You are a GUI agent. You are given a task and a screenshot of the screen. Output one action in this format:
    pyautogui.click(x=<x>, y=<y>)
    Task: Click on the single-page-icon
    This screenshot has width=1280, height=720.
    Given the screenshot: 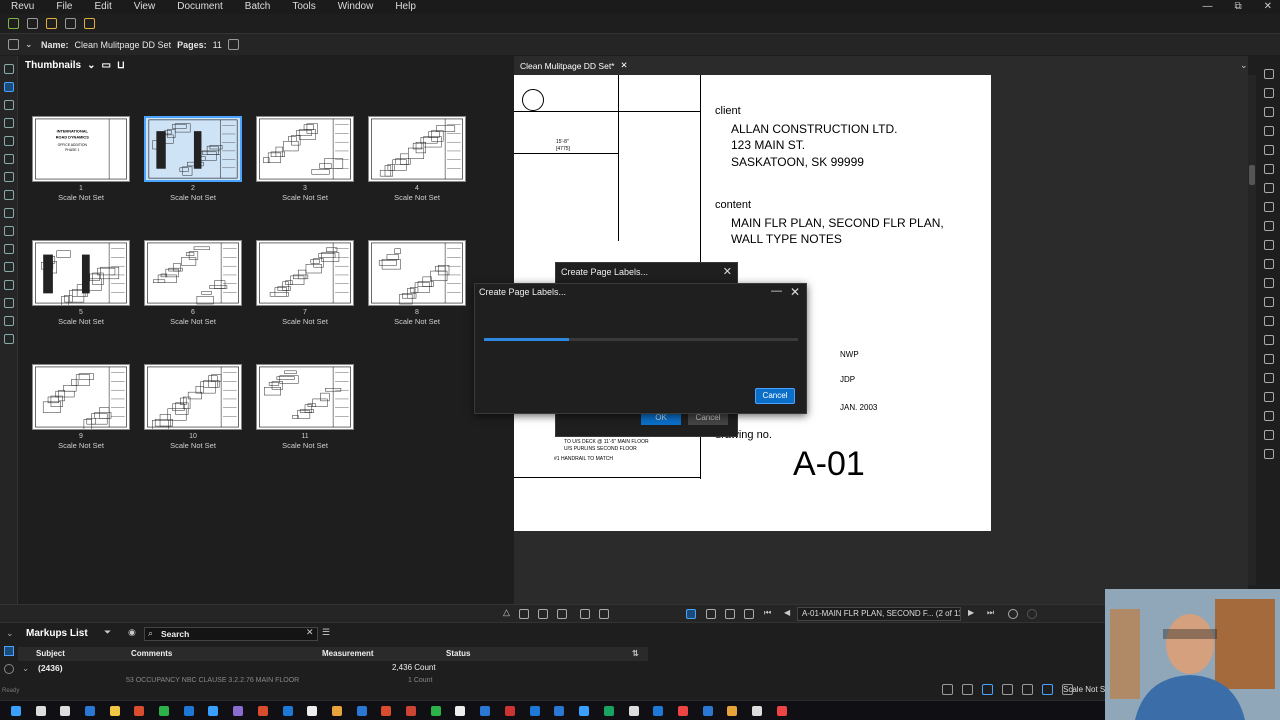 What is the action you would take?
    pyautogui.click(x=524, y=614)
    